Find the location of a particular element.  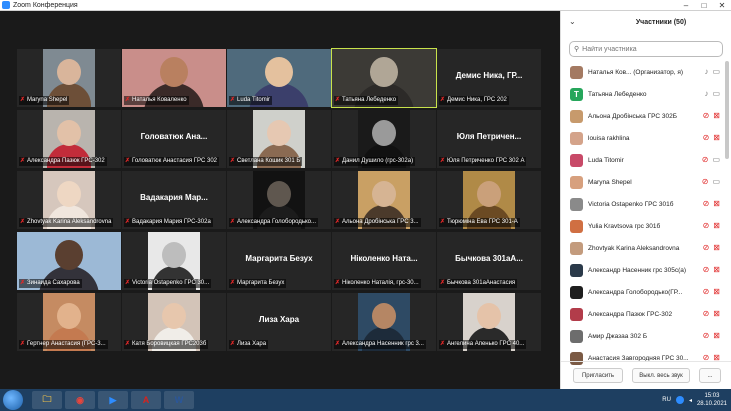

video-tile: ✗ Зинаида Сахарова is located at coordinates (69, 261).